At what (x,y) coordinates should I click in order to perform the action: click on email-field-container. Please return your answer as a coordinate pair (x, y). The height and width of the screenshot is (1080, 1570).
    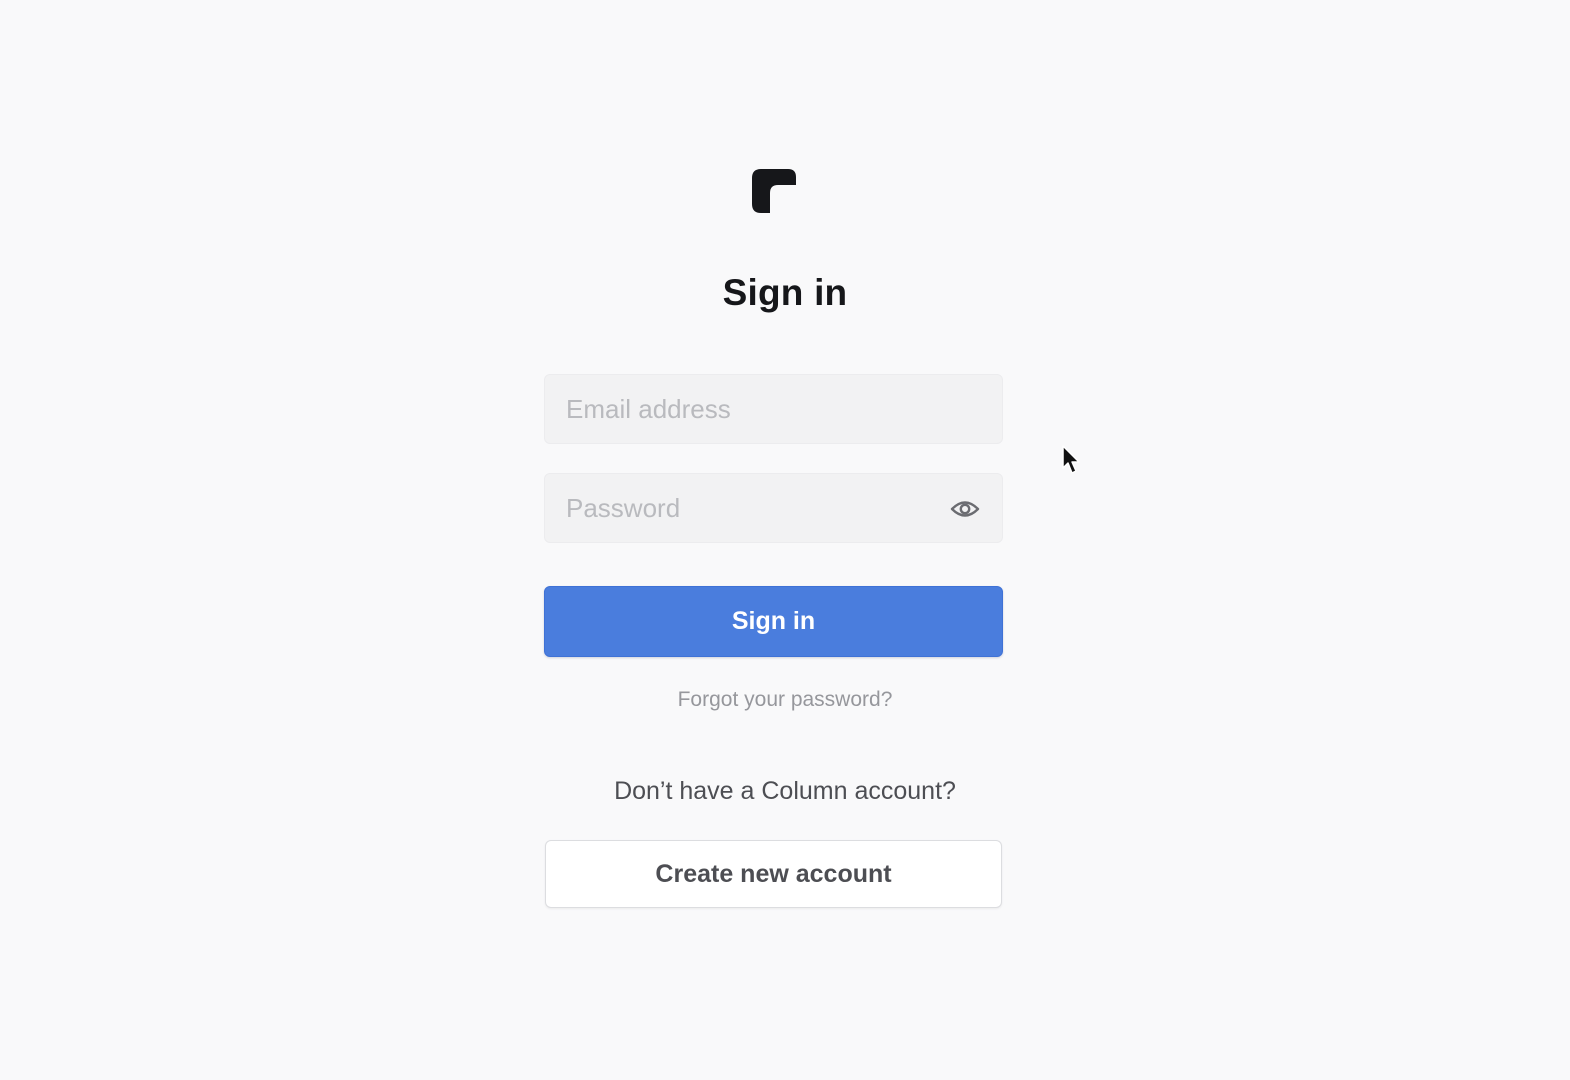
    Looking at the image, I should click on (773, 409).